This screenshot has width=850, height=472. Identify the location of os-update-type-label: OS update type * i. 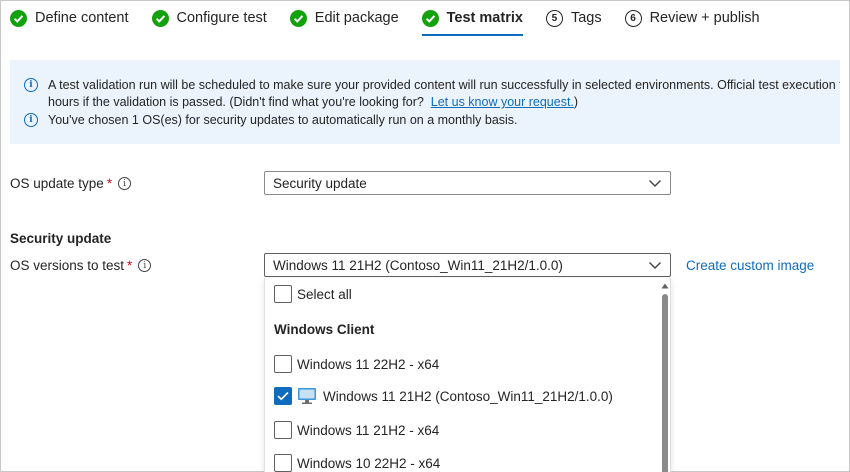
(71, 183).